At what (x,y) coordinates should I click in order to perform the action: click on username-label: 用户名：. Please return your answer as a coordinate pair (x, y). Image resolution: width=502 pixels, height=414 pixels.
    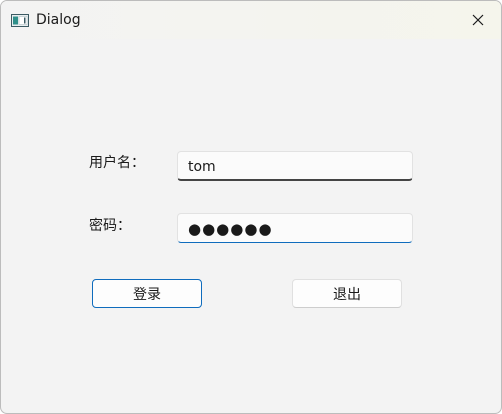
    Looking at the image, I should click on (117, 163).